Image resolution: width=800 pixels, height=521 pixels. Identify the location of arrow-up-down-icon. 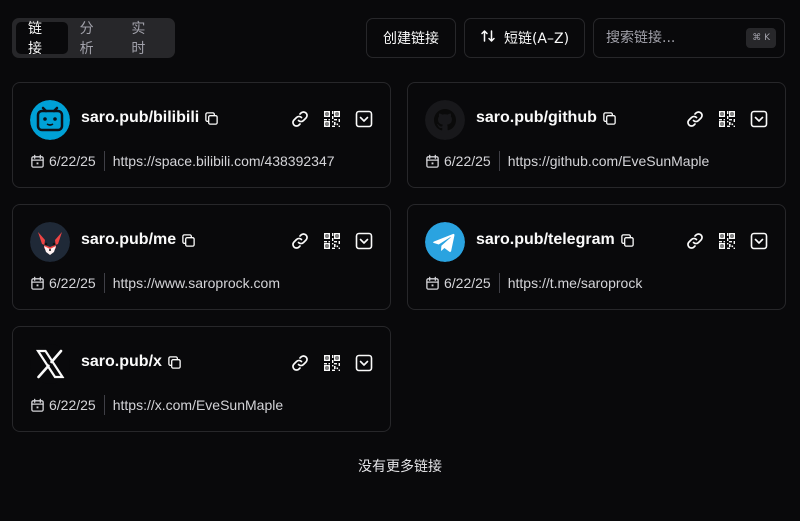
(488, 38).